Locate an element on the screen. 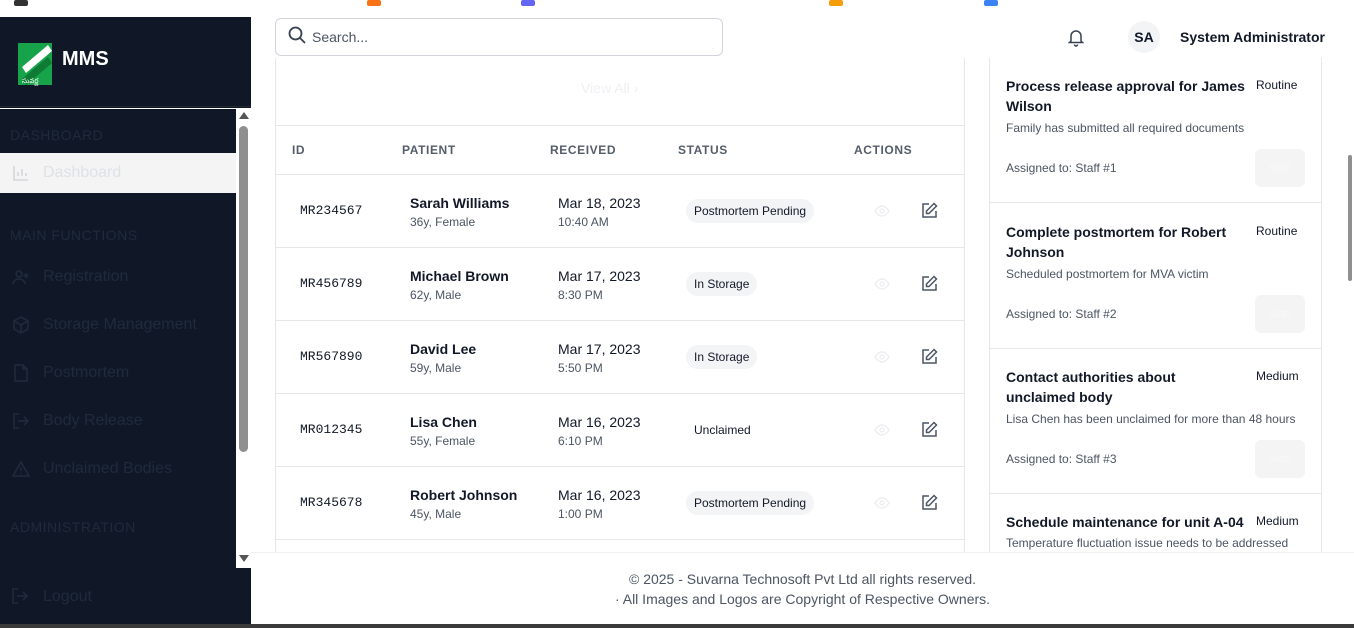 The image size is (1354, 628). browser-tab-strip is located at coordinates (677, 8).